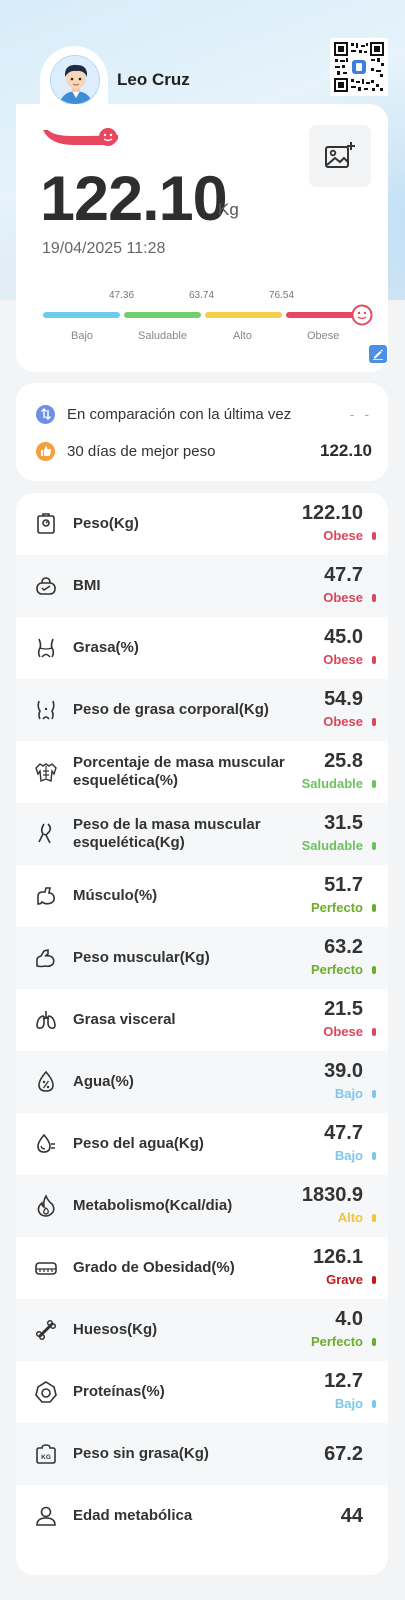  Describe the element at coordinates (202, 295) in the screenshot. I see `scale-threshold-2: 63.74` at that location.